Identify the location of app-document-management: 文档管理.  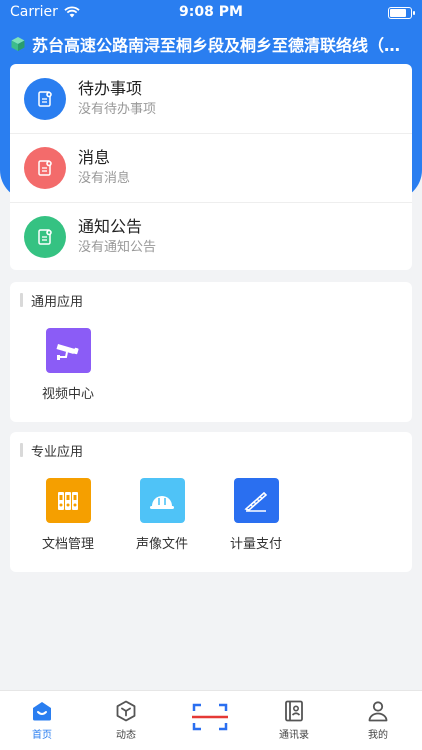
(68, 515).